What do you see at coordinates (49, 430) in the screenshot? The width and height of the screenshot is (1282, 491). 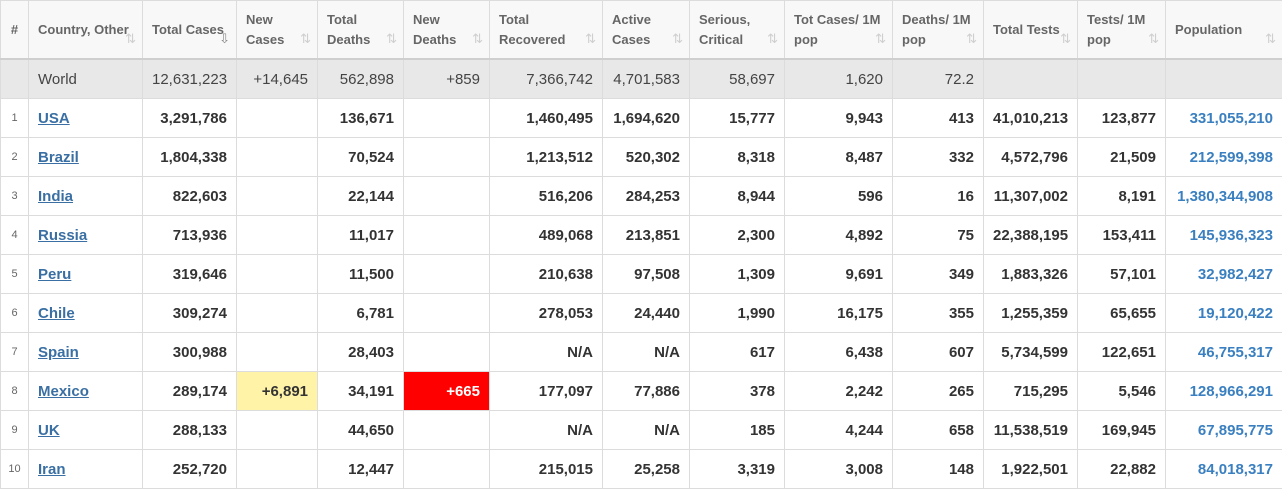 I see `country-link: UK` at bounding box center [49, 430].